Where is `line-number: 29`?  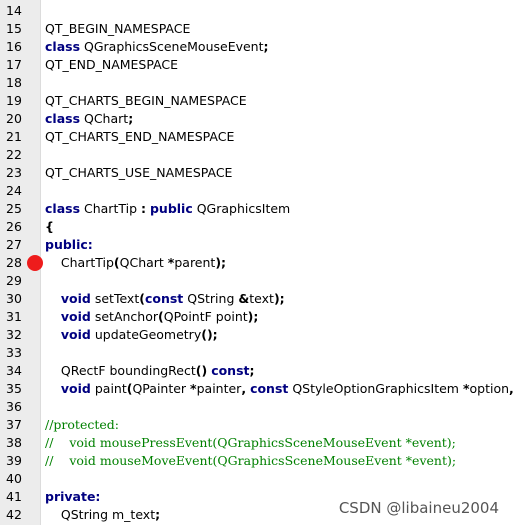
line-number: 29 is located at coordinates (21, 281).